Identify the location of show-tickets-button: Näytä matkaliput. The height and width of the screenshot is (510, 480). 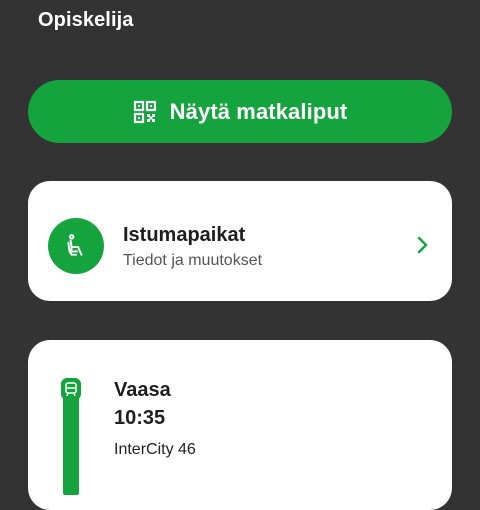
(240, 111).